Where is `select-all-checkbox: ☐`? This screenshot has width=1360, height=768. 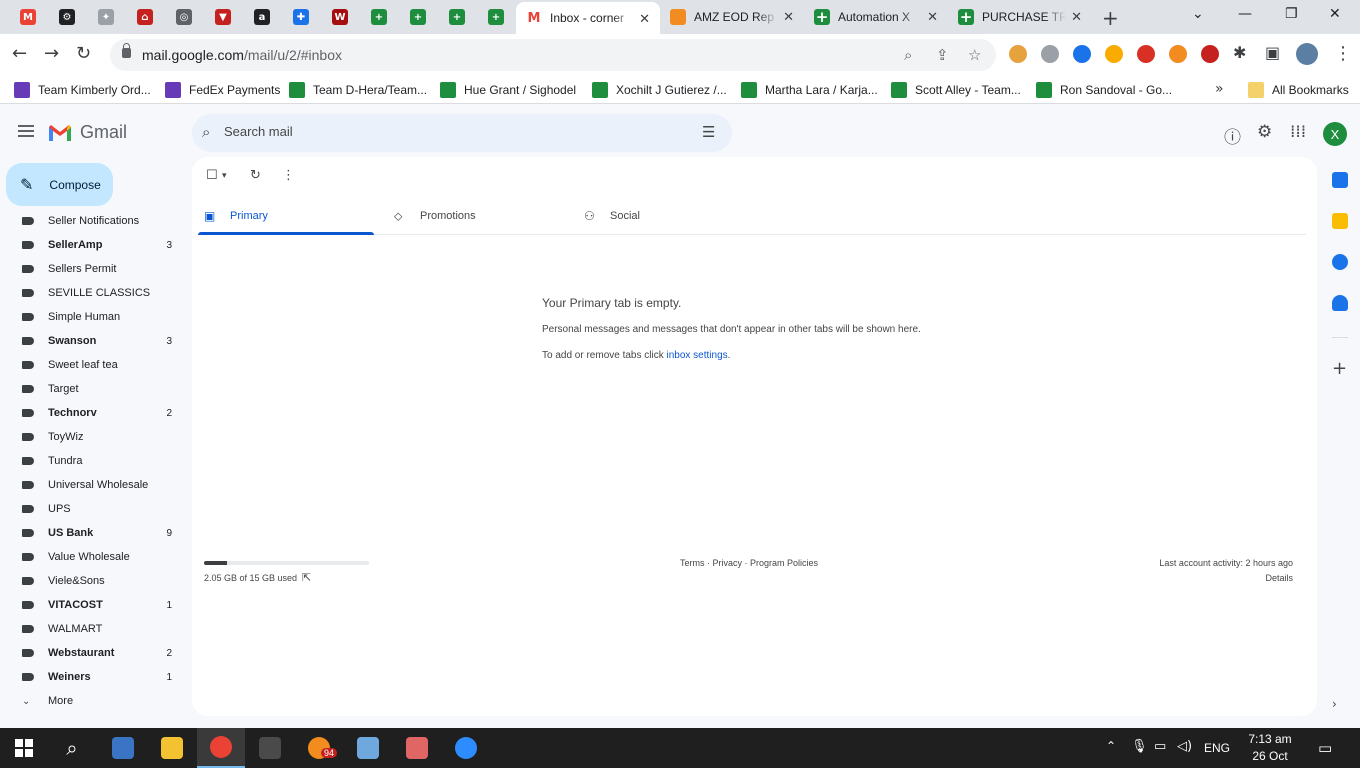
select-all-checkbox: ☐ is located at coordinates (212, 175).